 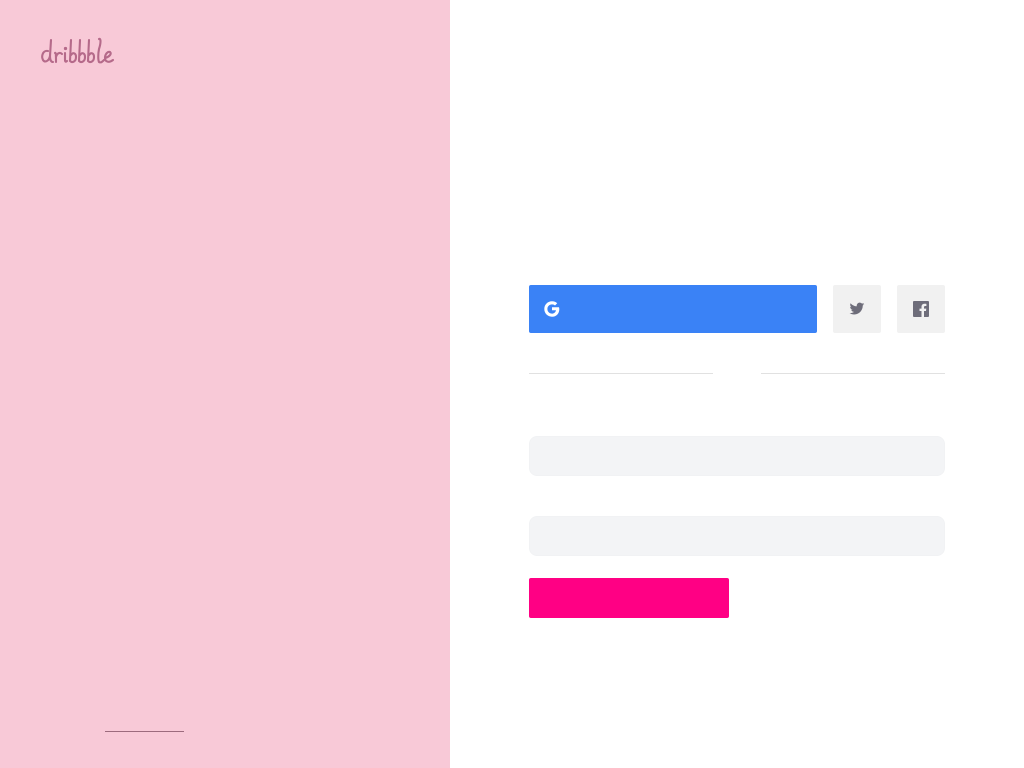 I want to click on divider-right, so click(x=853, y=373).